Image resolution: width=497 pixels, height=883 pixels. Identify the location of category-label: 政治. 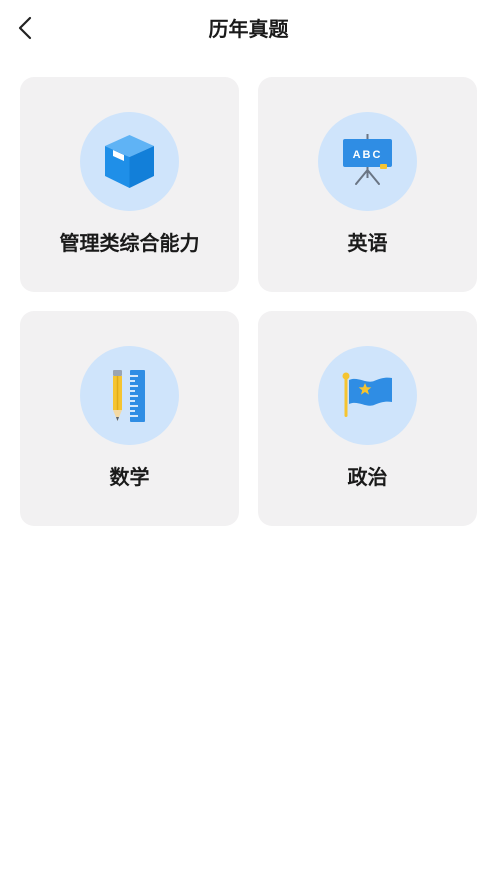
(367, 477).